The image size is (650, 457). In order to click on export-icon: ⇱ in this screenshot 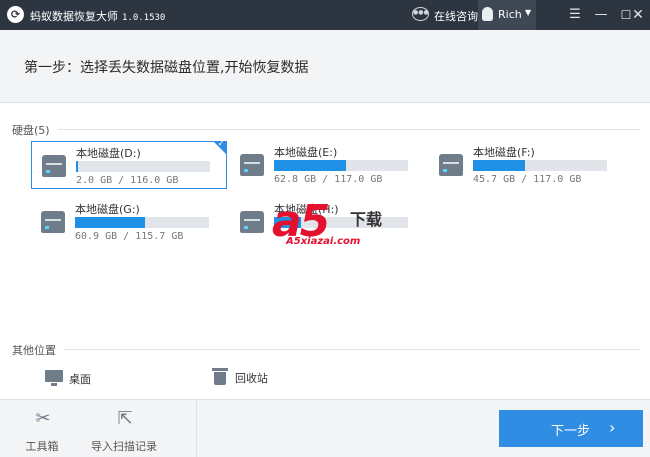, I will do `click(125, 418)`.